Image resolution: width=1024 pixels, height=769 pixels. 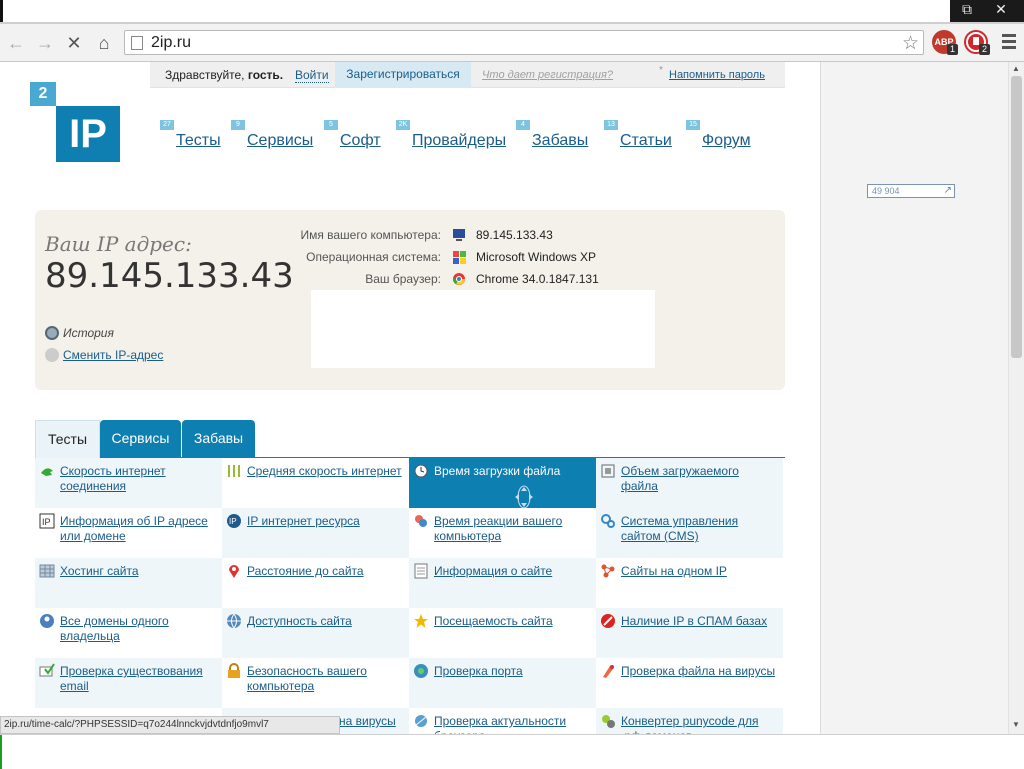 I want to click on bookmark-star-icon: ☆, so click(x=910, y=43).